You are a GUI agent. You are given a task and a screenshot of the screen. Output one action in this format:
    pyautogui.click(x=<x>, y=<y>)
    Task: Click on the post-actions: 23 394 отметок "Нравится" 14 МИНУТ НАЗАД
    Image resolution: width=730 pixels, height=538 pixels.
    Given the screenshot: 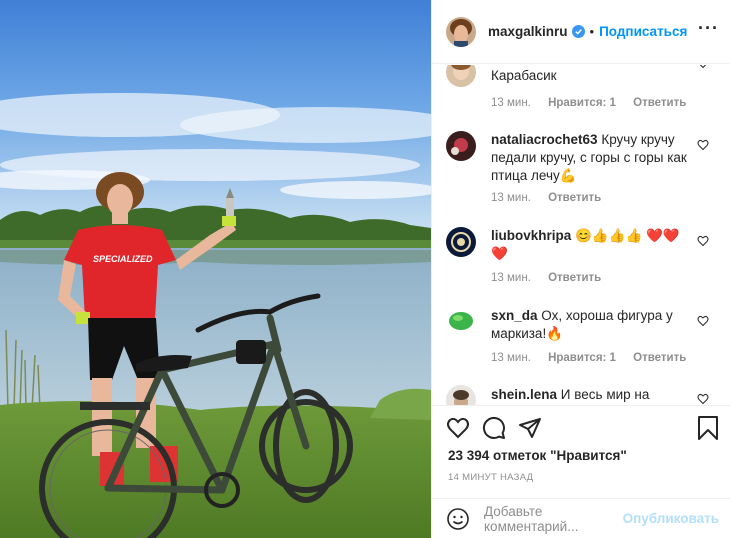 What is the action you would take?
    pyautogui.click(x=581, y=455)
    